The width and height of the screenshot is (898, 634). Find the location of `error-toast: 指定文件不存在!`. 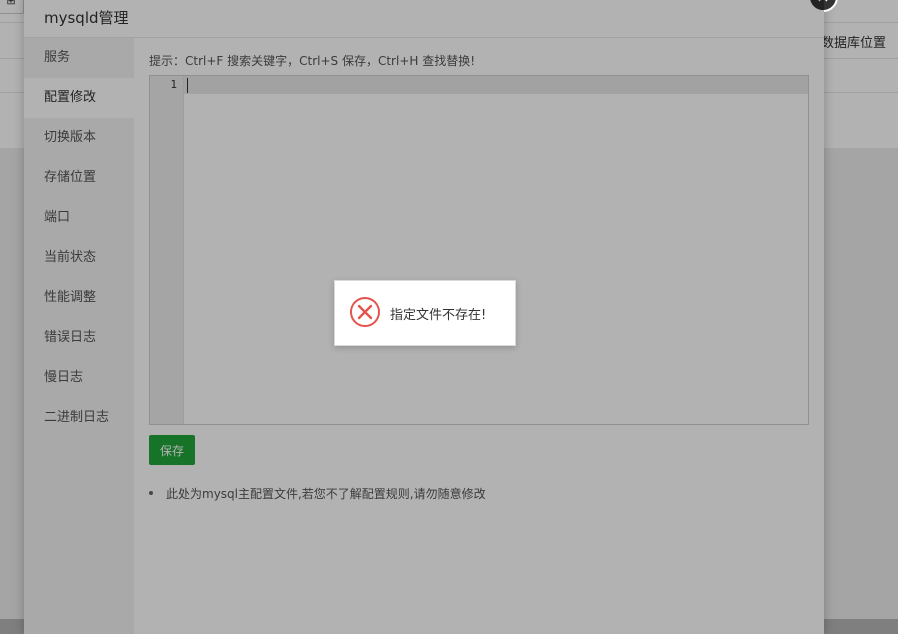

error-toast: 指定文件不存在! is located at coordinates (425, 313).